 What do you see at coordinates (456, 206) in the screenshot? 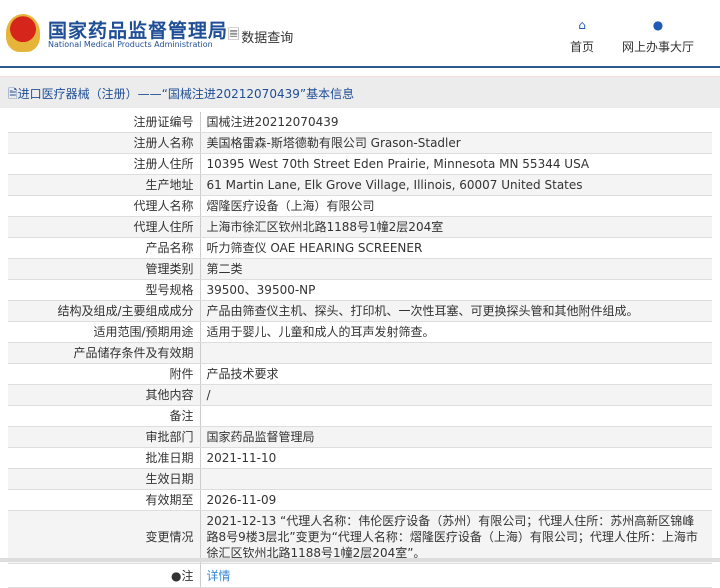
I see `row-value: 熠隆医疗设备（上海）有限公司` at bounding box center [456, 206].